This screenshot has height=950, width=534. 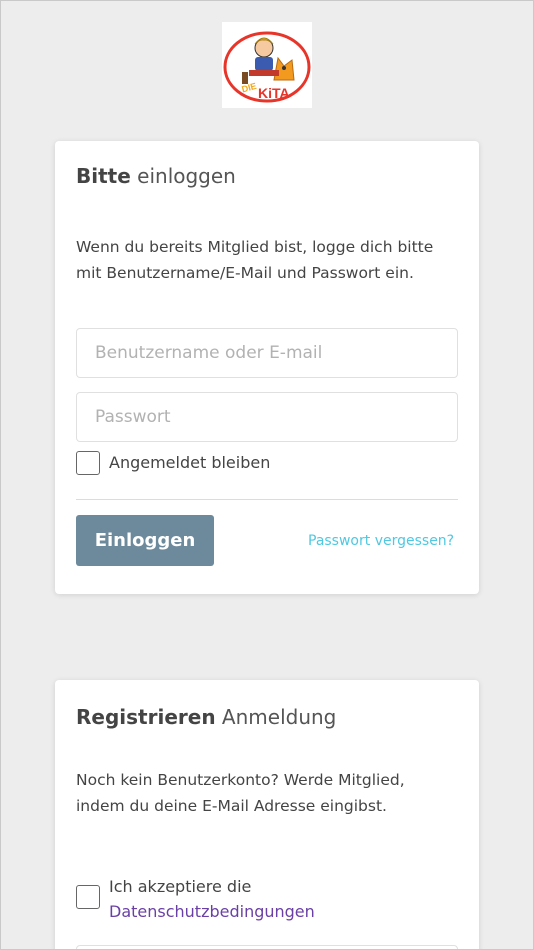 I want to click on login-title-bold: Bitte, so click(x=103, y=176).